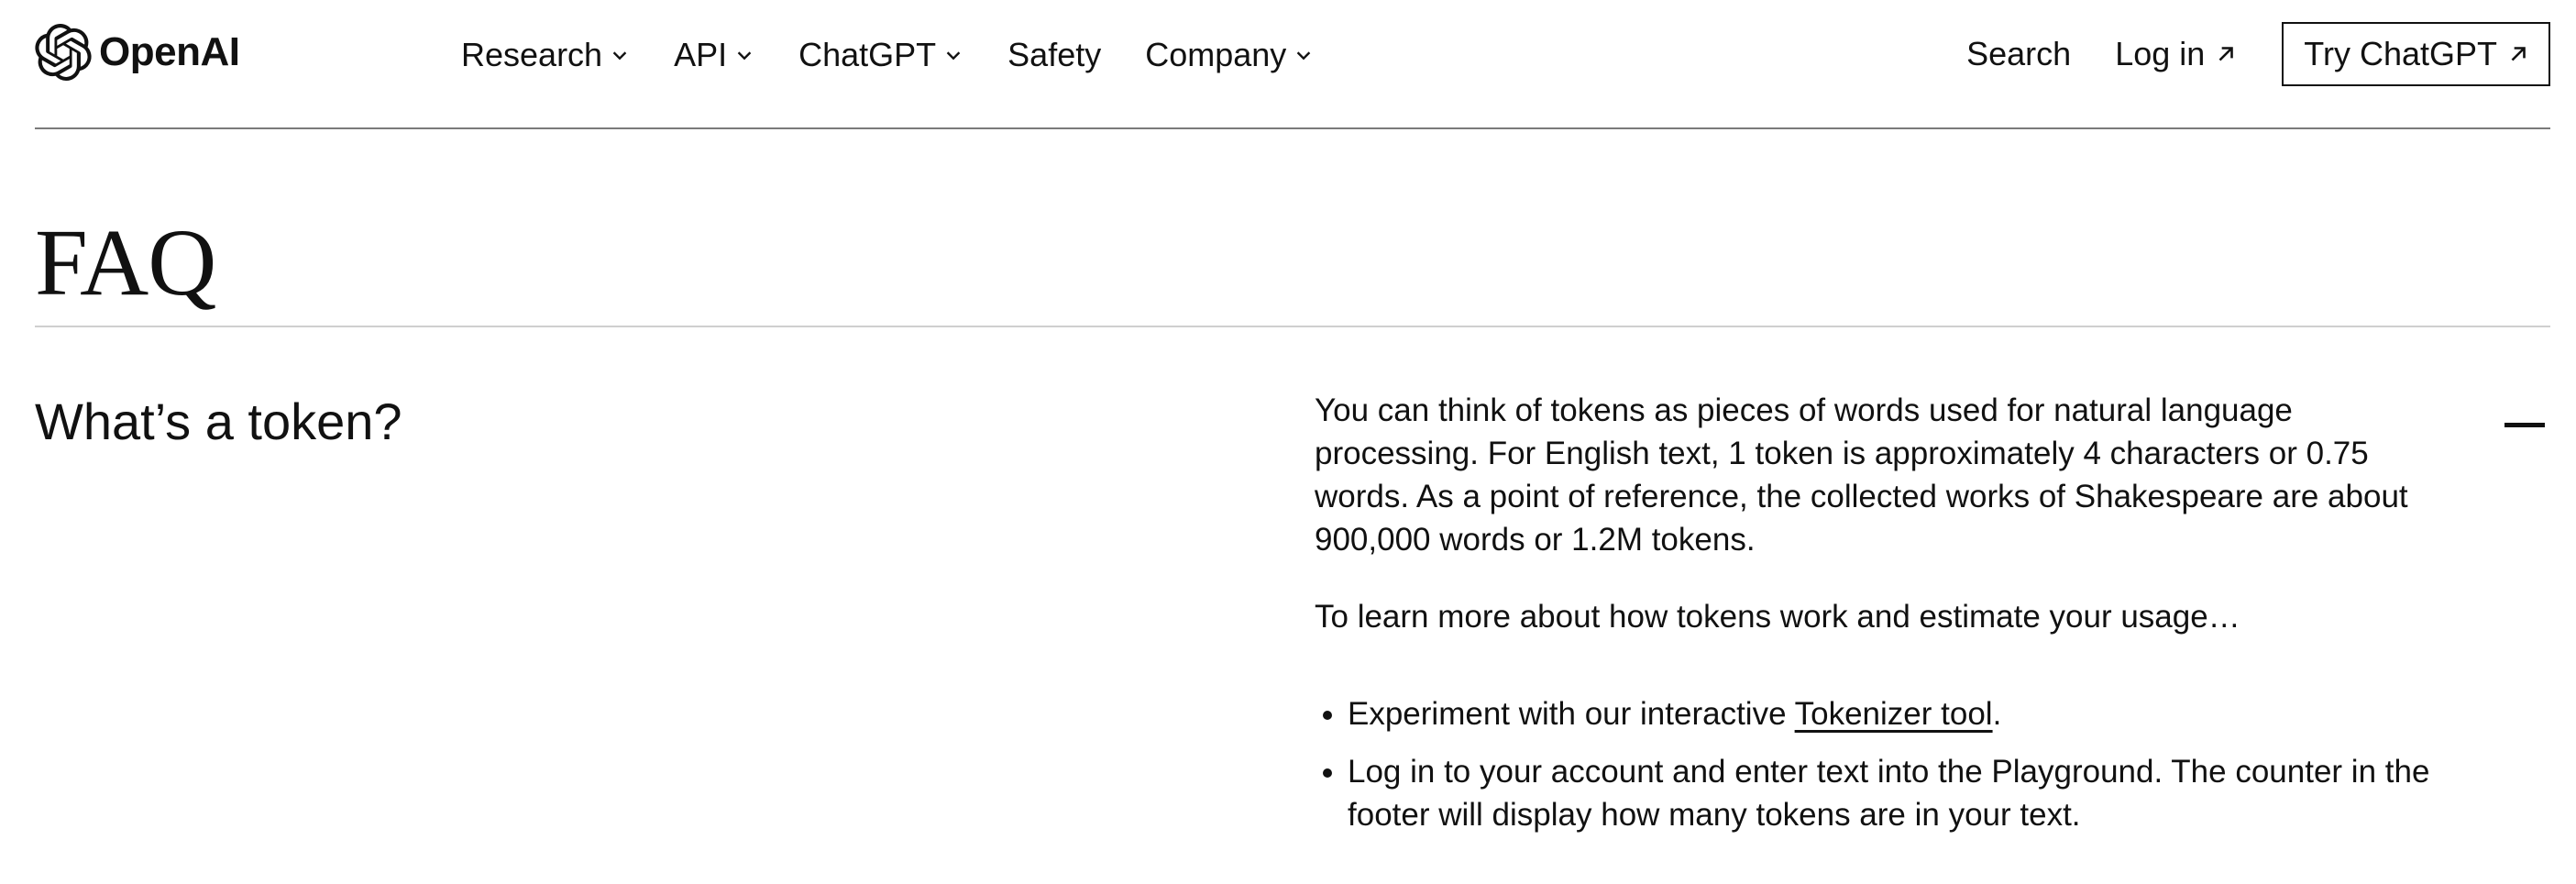 Image resolution: width=2576 pixels, height=884 pixels. What do you see at coordinates (701, 54) in the screenshot?
I see `nav-item-label: API` at bounding box center [701, 54].